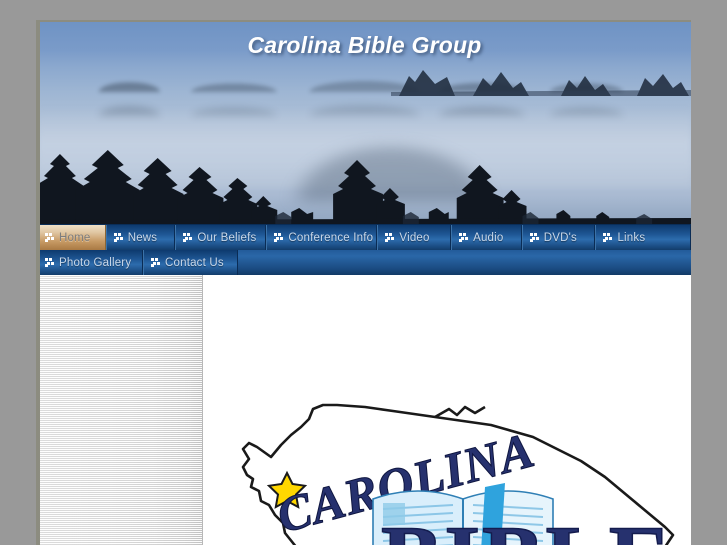  I want to click on nav-item-label: Our Beliefs, so click(227, 237).